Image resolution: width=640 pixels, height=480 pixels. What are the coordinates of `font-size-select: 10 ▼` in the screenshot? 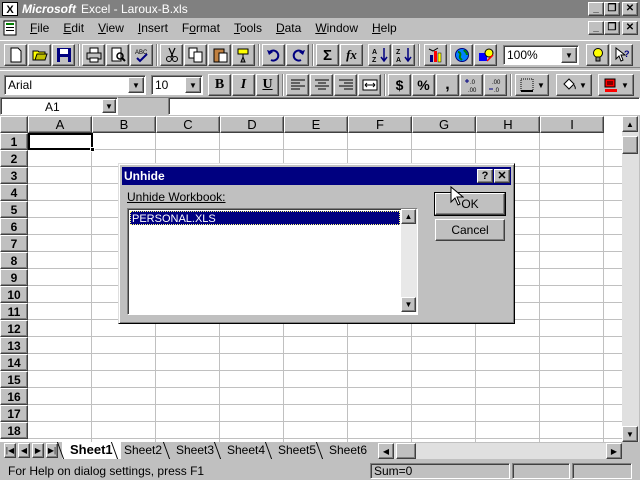 It's located at (177, 85).